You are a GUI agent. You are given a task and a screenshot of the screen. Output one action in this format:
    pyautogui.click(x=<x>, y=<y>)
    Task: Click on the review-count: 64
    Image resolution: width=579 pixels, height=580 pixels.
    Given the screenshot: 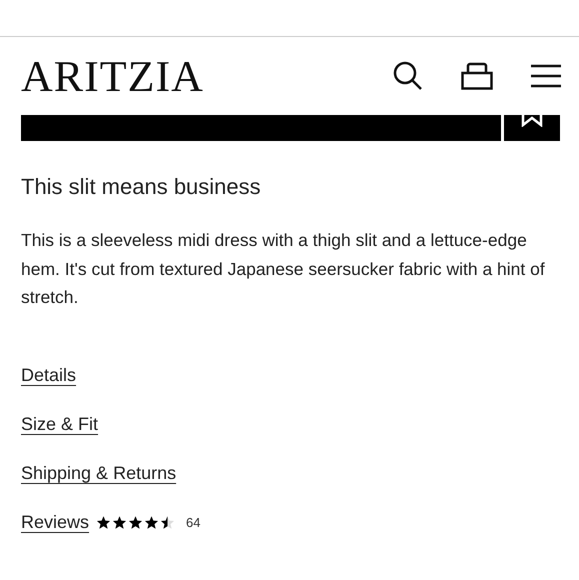 What is the action you would take?
    pyautogui.click(x=193, y=522)
    